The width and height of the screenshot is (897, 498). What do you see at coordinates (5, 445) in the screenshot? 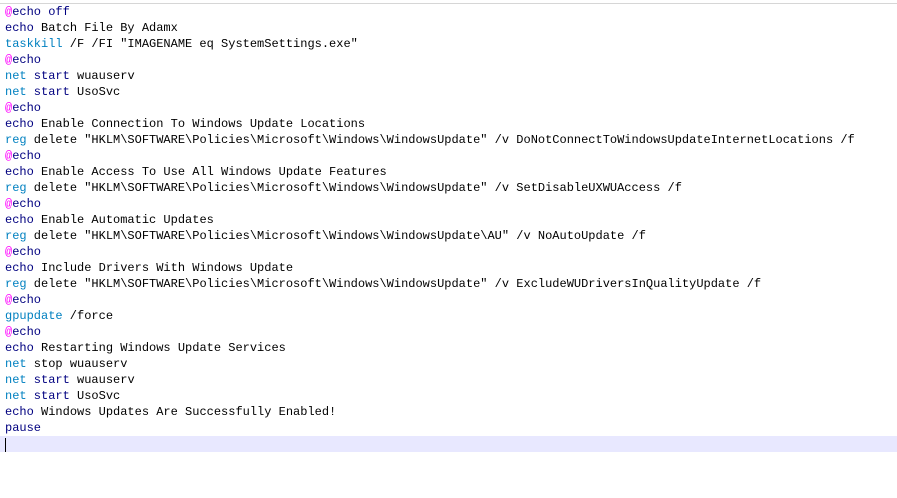
I see `text-caret` at bounding box center [5, 445].